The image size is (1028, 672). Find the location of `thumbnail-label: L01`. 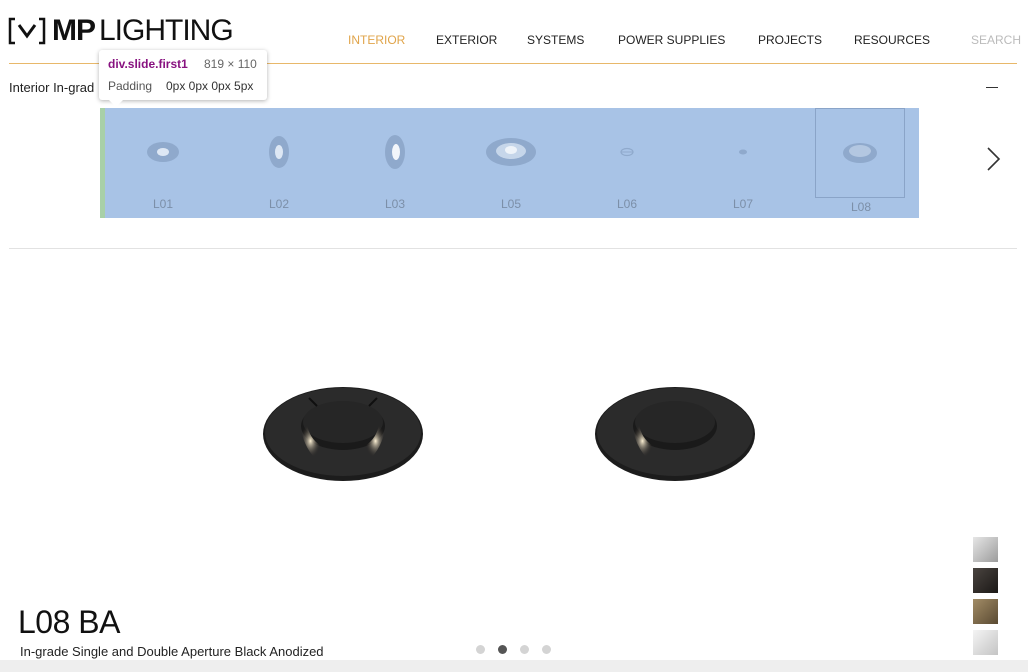

thumbnail-label: L01 is located at coordinates (163, 204).